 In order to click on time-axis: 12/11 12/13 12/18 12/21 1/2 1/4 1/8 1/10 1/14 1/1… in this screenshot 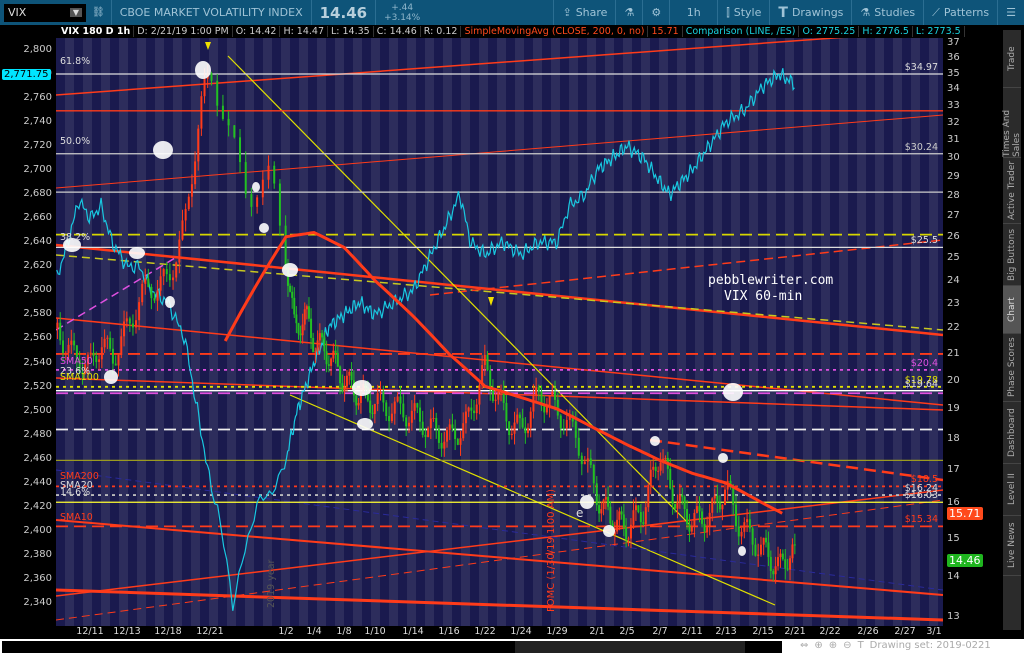, I will do `click(499, 632)`.